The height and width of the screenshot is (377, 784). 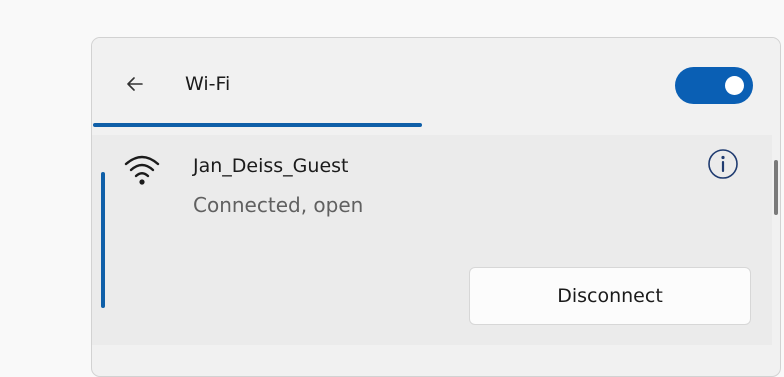 What do you see at coordinates (734, 85) in the screenshot?
I see `toggle-knob` at bounding box center [734, 85].